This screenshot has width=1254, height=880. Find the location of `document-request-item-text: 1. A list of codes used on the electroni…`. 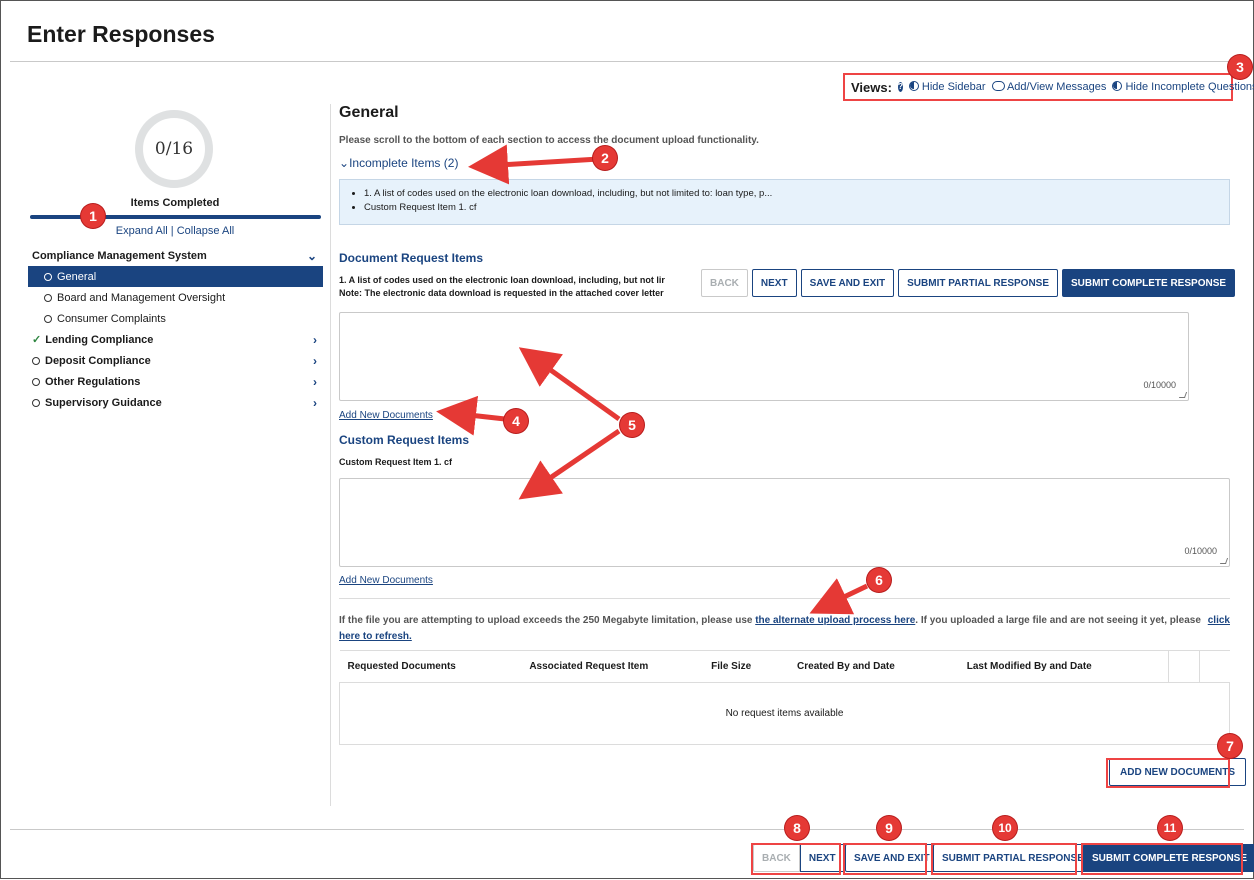

document-request-item-text: 1. A list of codes used on the electroni… is located at coordinates (518, 287).